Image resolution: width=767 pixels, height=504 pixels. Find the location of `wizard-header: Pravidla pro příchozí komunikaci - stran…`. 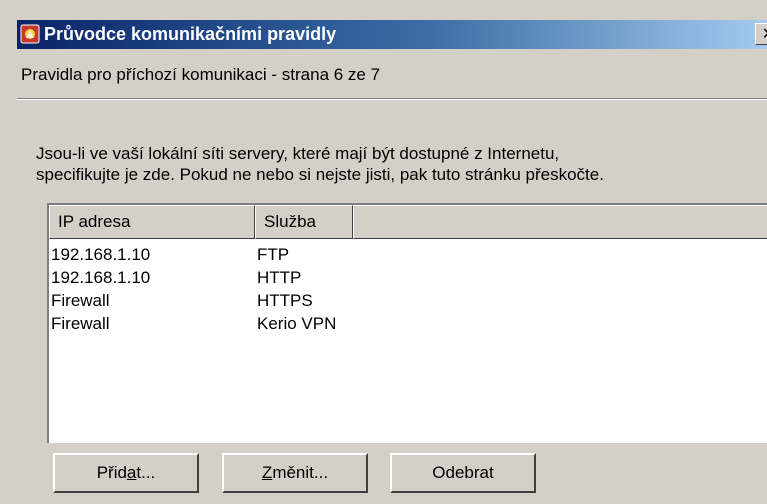

wizard-header: Pravidla pro příchozí komunikaci - stran… is located at coordinates (392, 74).